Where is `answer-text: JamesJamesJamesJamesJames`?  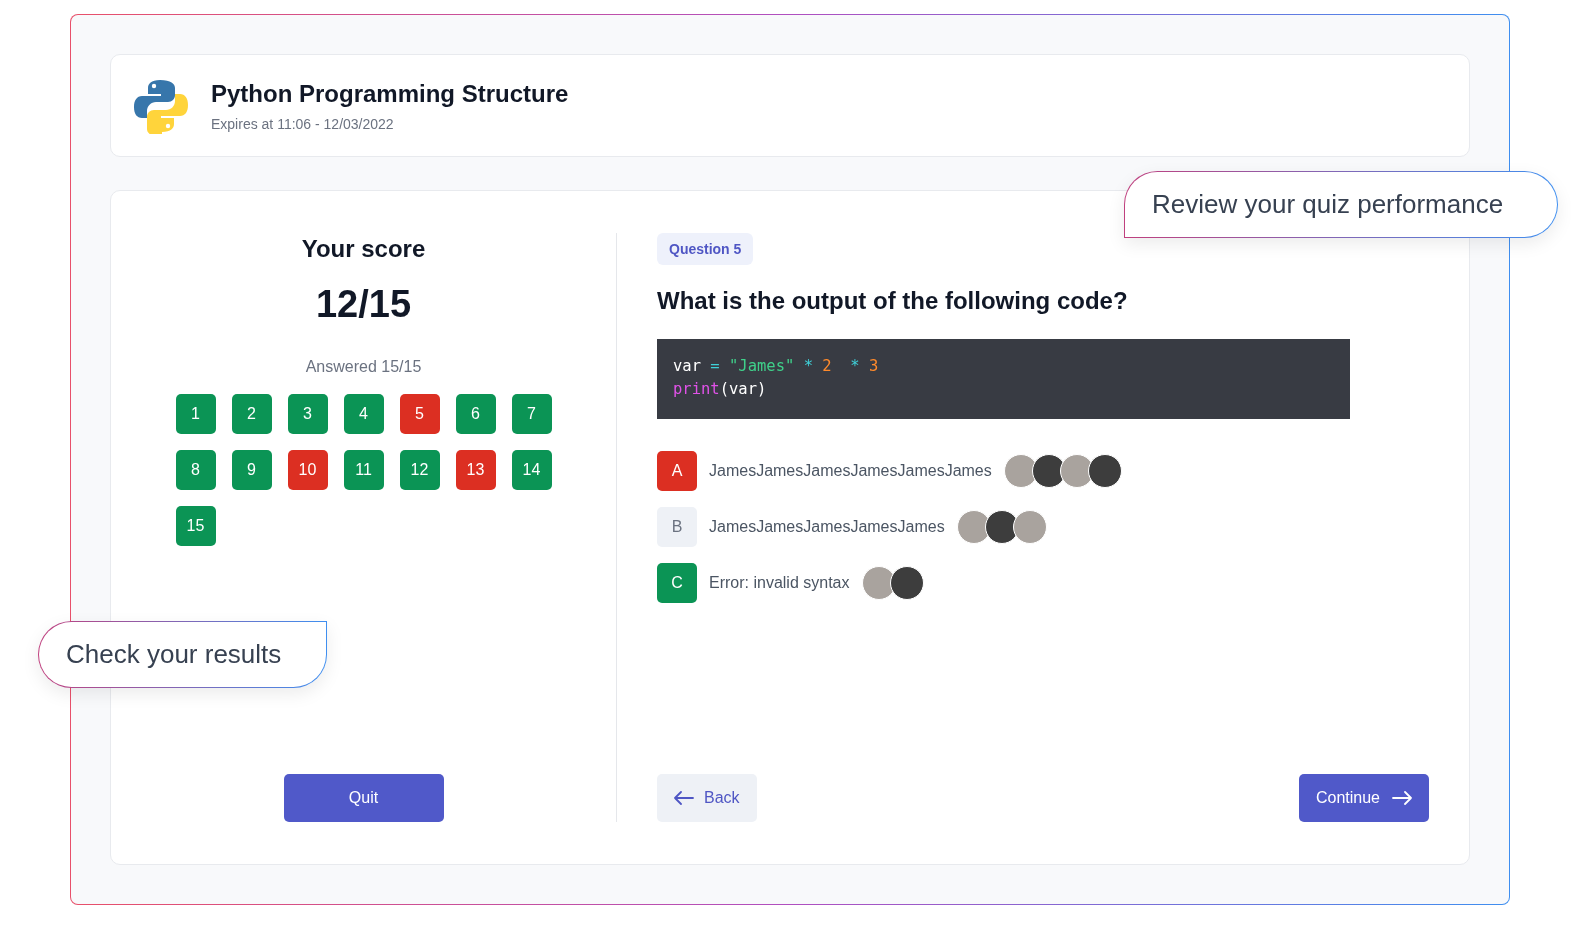
answer-text: JamesJamesJamesJamesJames is located at coordinates (827, 527).